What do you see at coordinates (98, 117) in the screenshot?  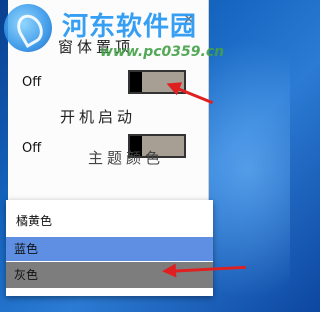 I see `startup-heading: 开机启动` at bounding box center [98, 117].